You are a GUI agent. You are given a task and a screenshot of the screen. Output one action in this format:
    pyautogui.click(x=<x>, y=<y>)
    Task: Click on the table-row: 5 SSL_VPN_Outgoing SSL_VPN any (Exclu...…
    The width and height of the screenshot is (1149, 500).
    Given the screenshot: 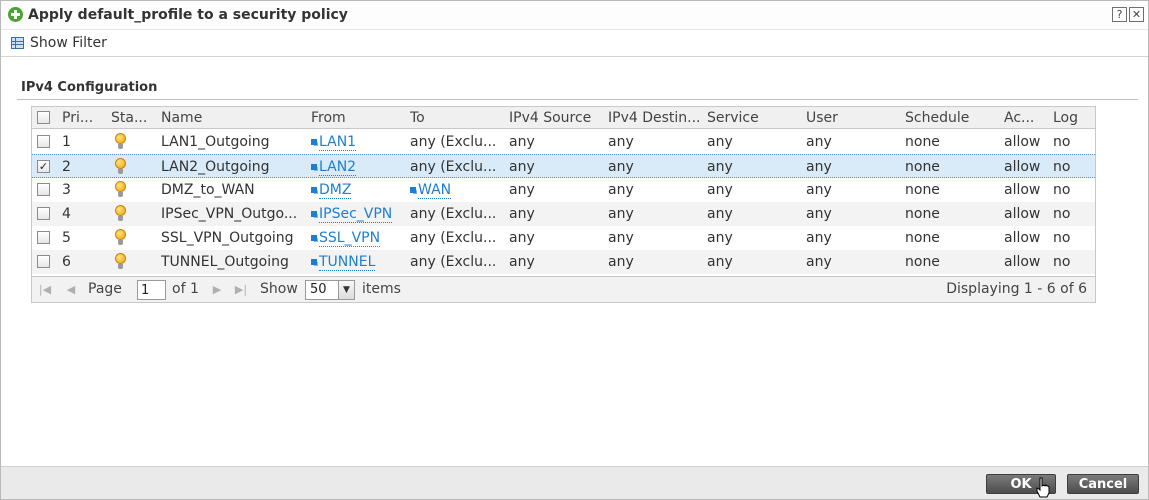 What is the action you would take?
    pyautogui.click(x=563, y=238)
    